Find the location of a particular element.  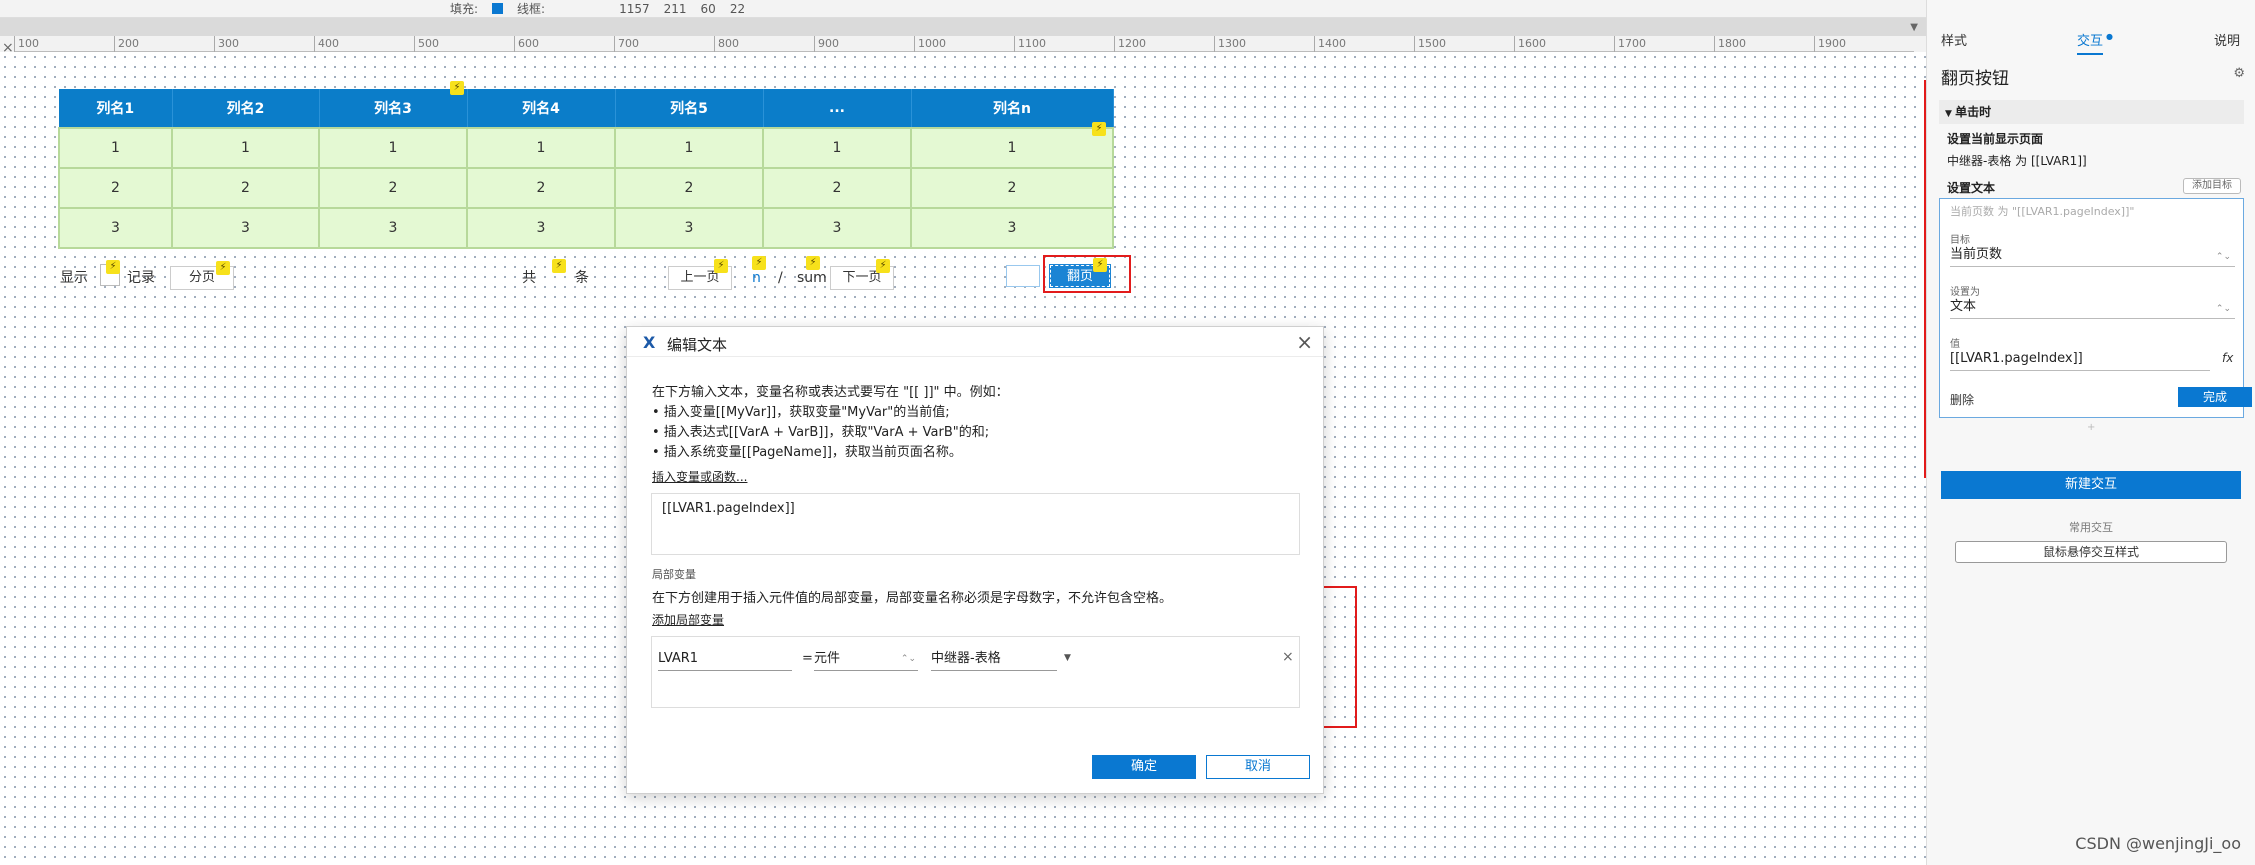

tab-style: 样式 is located at coordinates (1954, 39).